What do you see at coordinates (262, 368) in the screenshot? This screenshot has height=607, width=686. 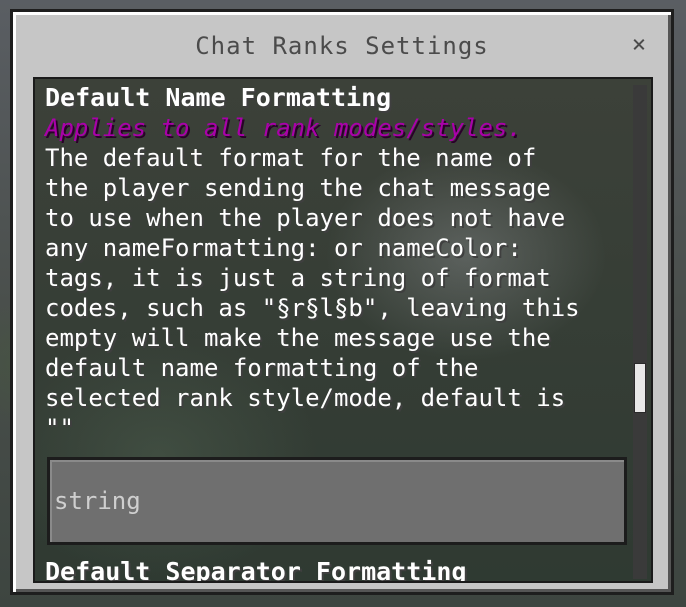 I see `description-line: default name formatting of the` at bounding box center [262, 368].